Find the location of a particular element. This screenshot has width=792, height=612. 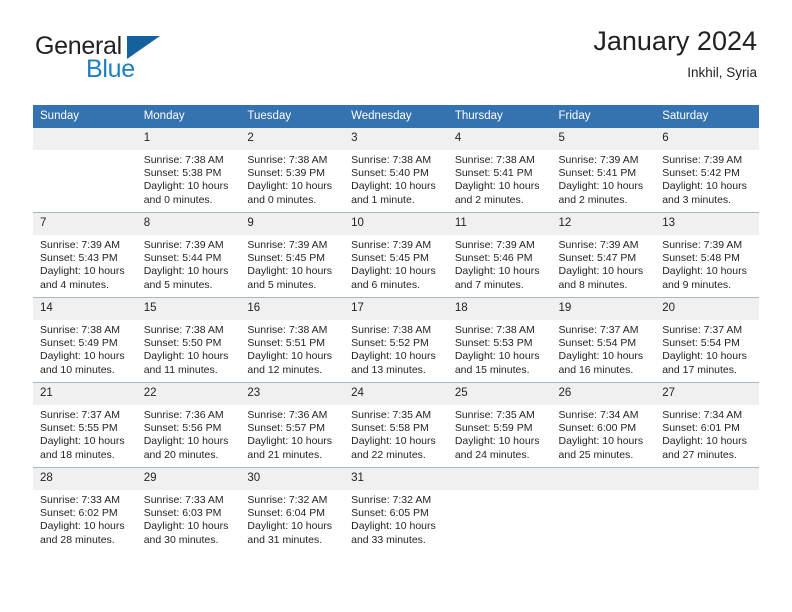

sunset-text: Sunset: 6:02 PM is located at coordinates (79, 513).